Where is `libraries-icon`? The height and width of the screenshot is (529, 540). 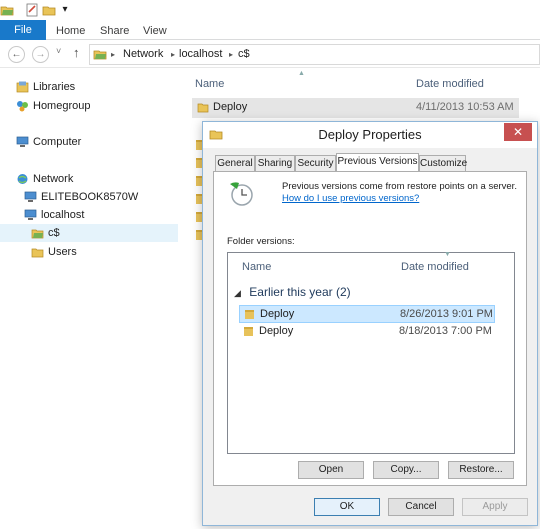
libraries-icon is located at coordinates (22, 87).